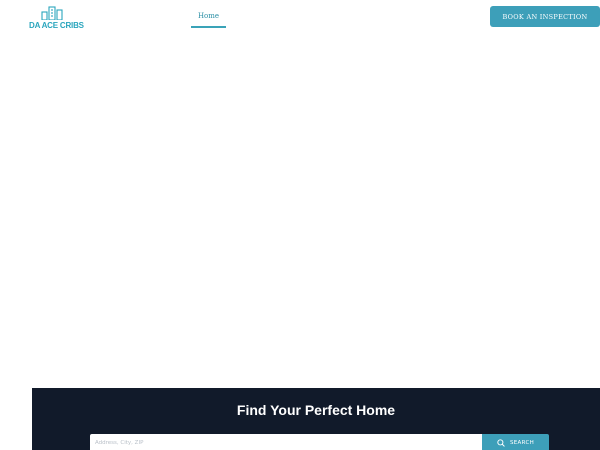 The width and height of the screenshot is (600, 450). I want to click on buildings-icon, so click(52, 13).